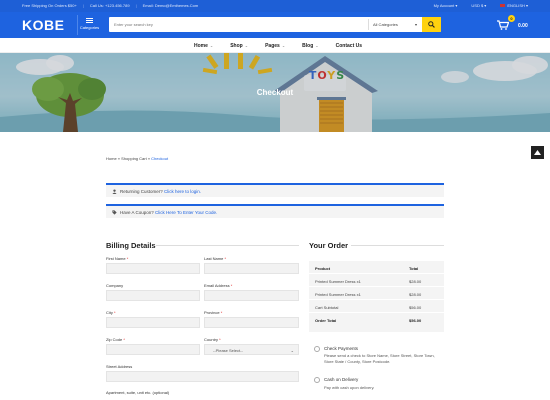 The image size is (550, 400). I want to click on search-icon, so click(431, 24).